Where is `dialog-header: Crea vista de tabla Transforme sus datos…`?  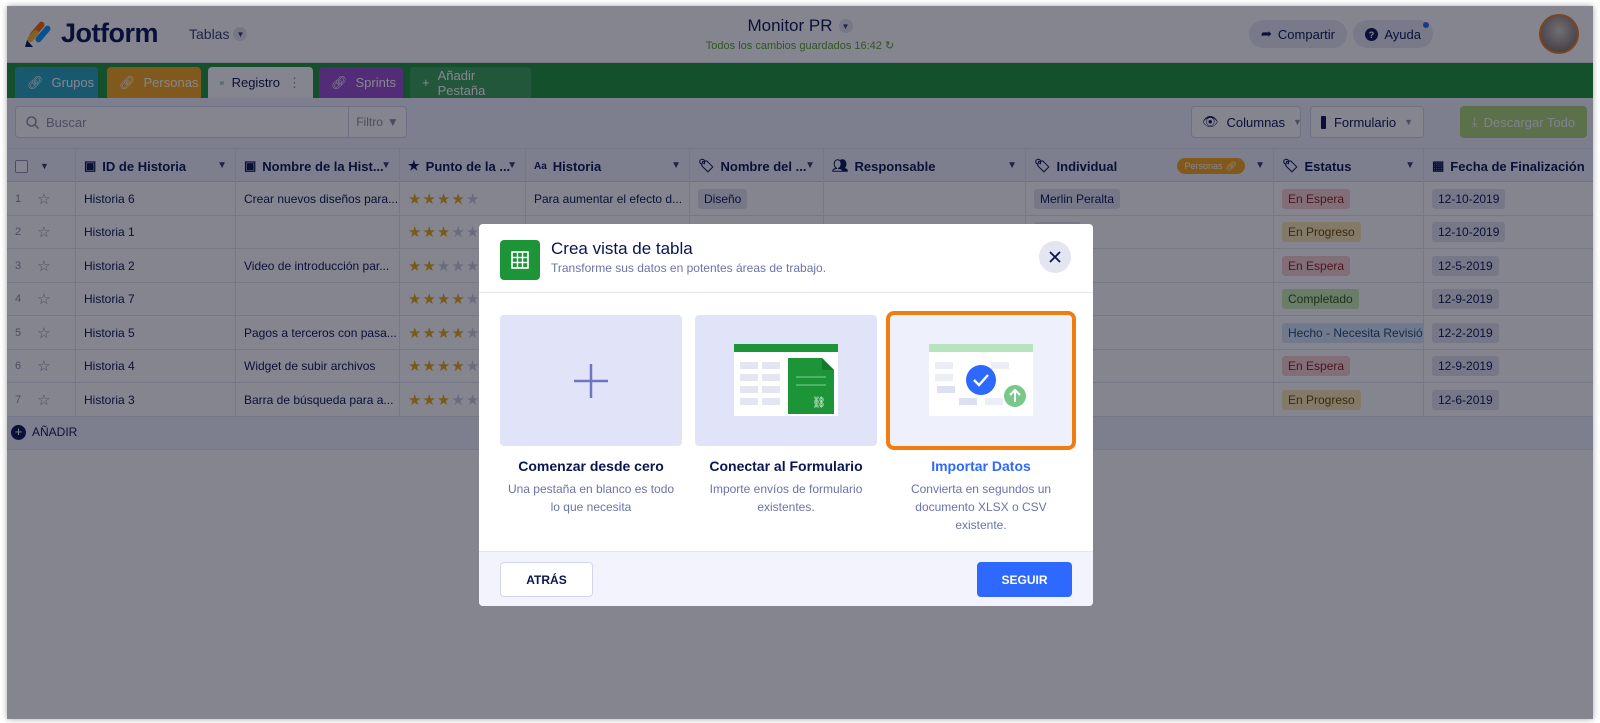
dialog-header: Crea vista de tabla Transforme sus datos… is located at coordinates (786, 258).